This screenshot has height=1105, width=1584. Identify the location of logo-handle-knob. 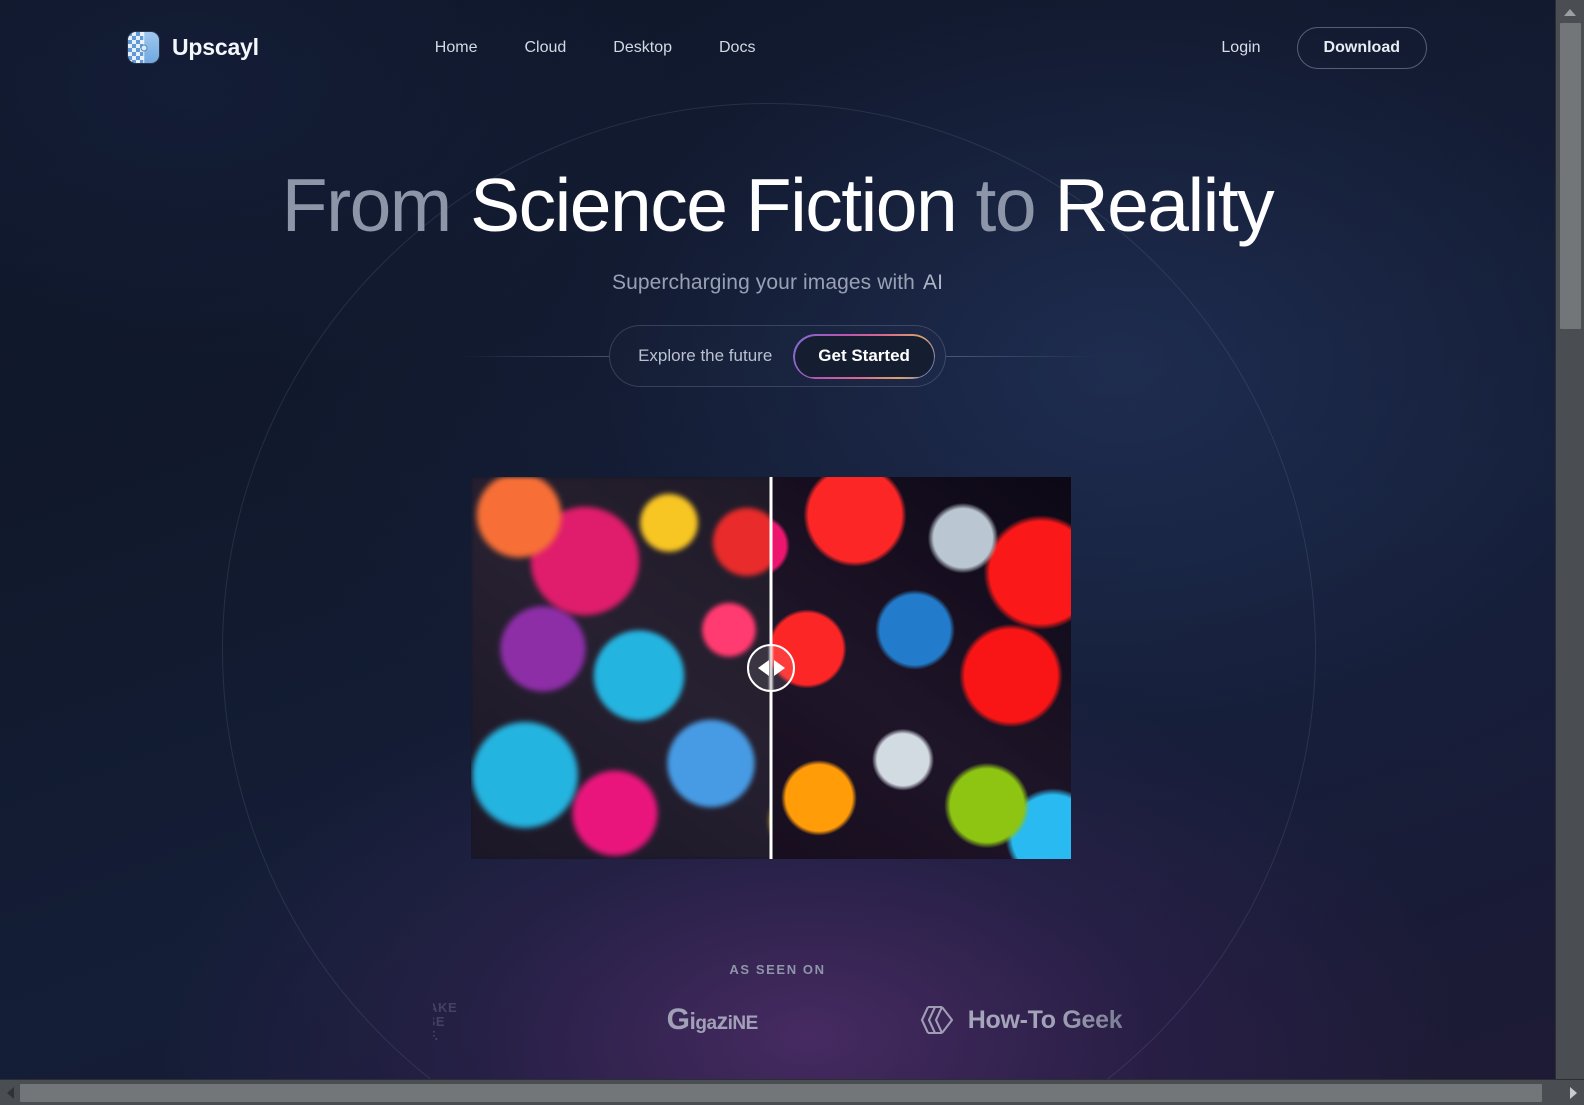
(143, 47).